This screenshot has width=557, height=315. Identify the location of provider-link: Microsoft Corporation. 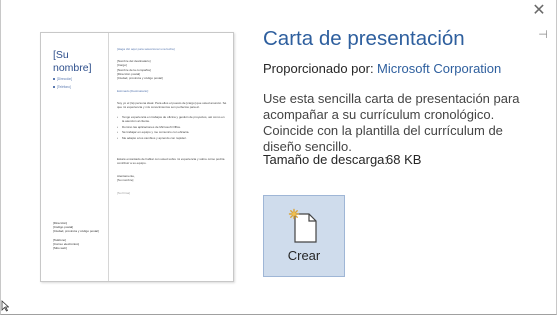
(439, 68).